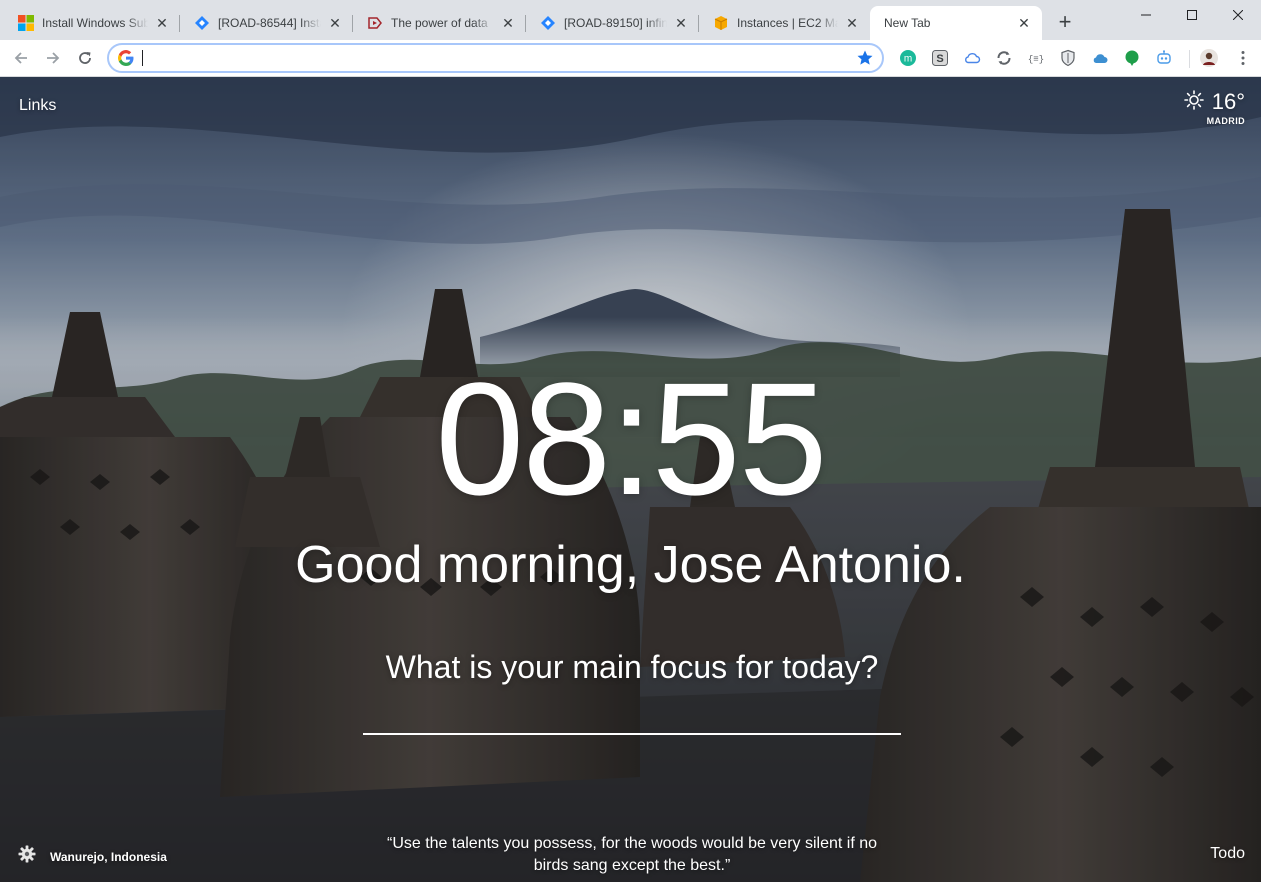 Image resolution: width=1261 pixels, height=882 pixels. What do you see at coordinates (1068, 58) in the screenshot?
I see `shield-icon` at bounding box center [1068, 58].